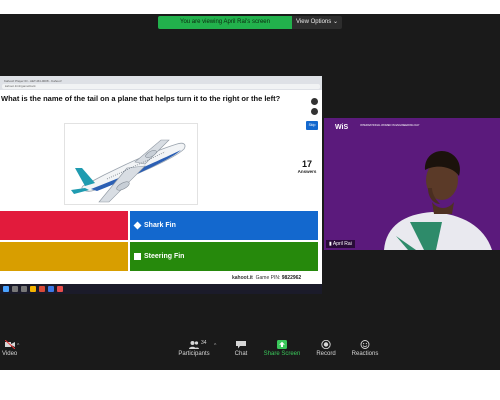  What do you see at coordinates (242, 278) in the screenshot?
I see `kahoot-site: kahoot.it` at bounding box center [242, 278].